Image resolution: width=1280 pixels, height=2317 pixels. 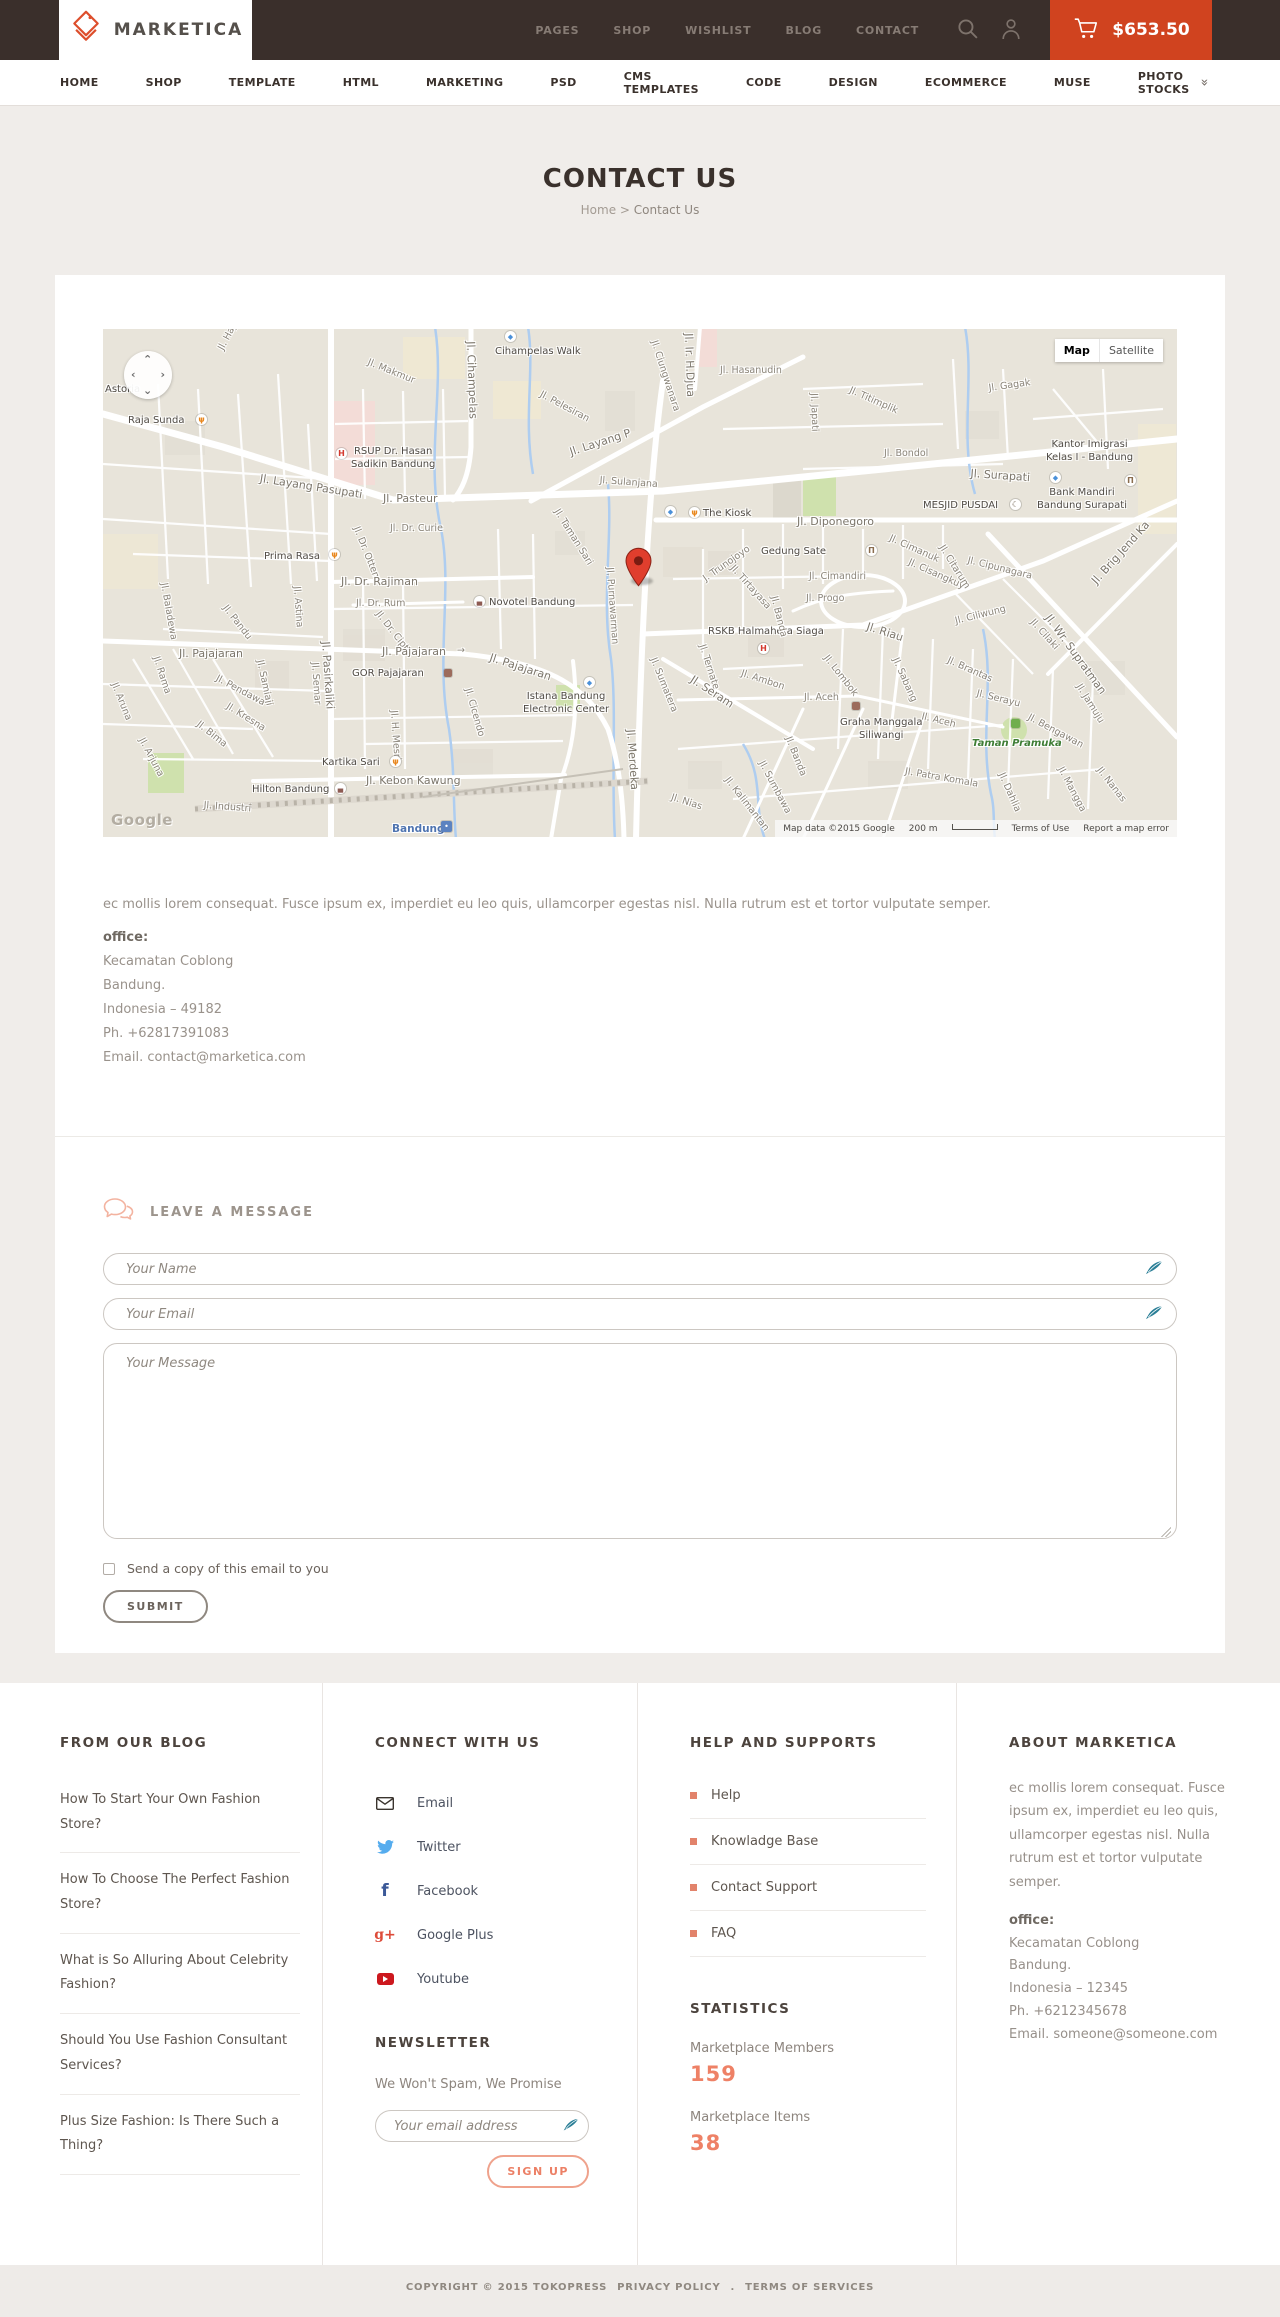 I want to click on signup-button: SIGN UP, so click(x=538, y=2171).